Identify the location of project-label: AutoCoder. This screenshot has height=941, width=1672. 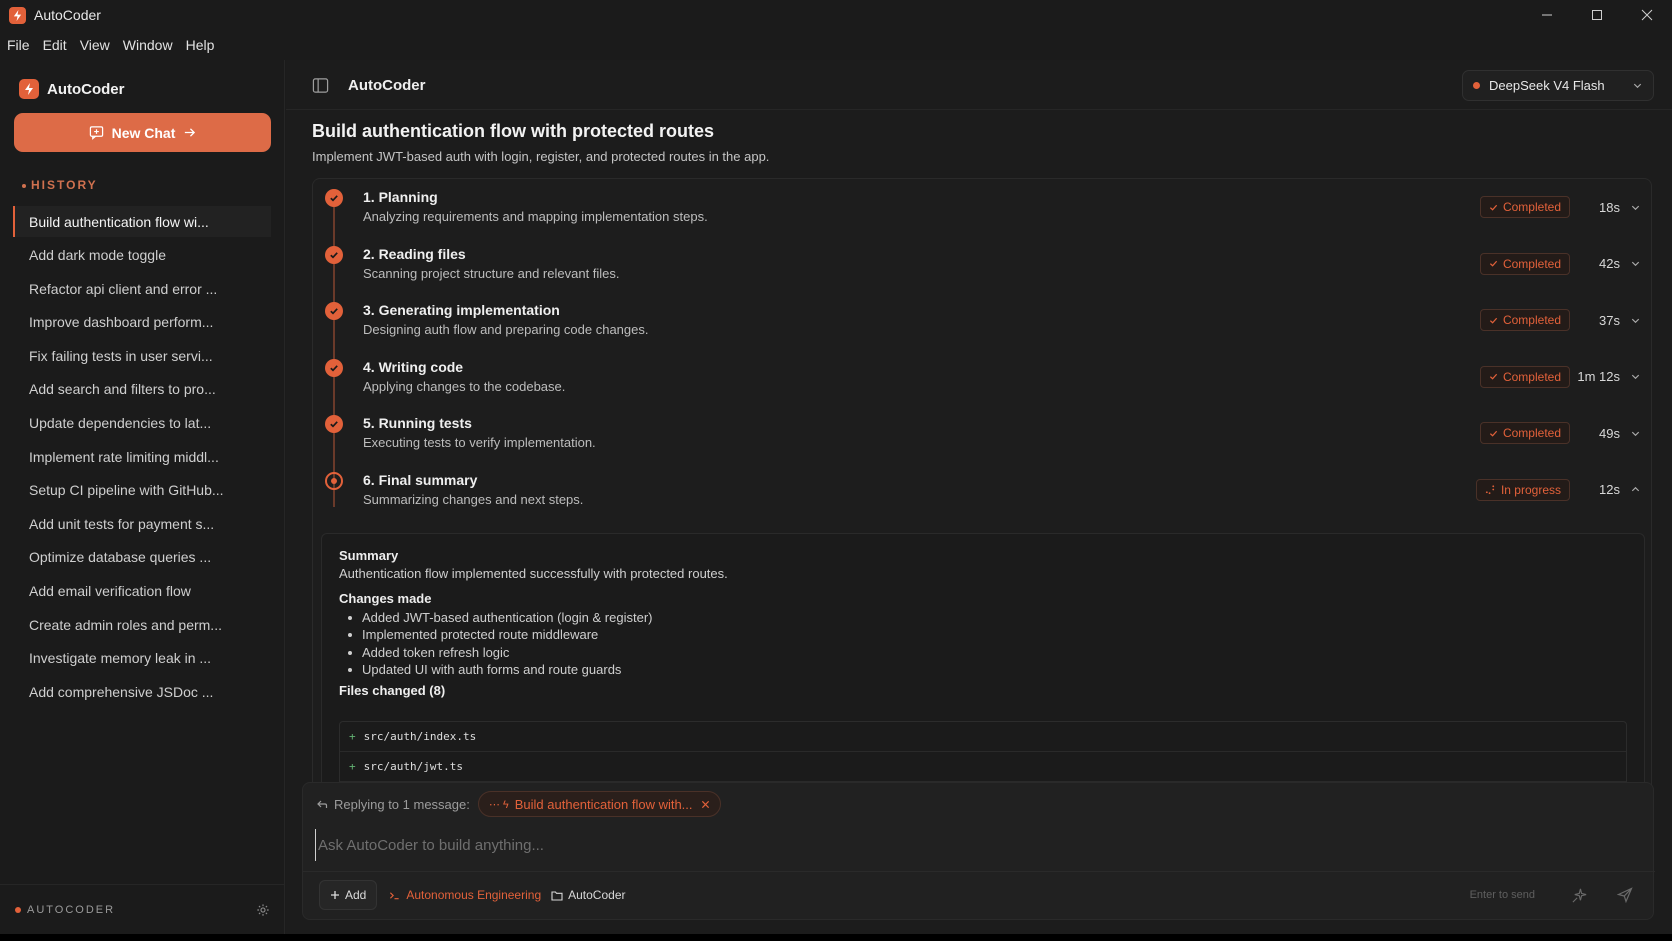
(597, 895).